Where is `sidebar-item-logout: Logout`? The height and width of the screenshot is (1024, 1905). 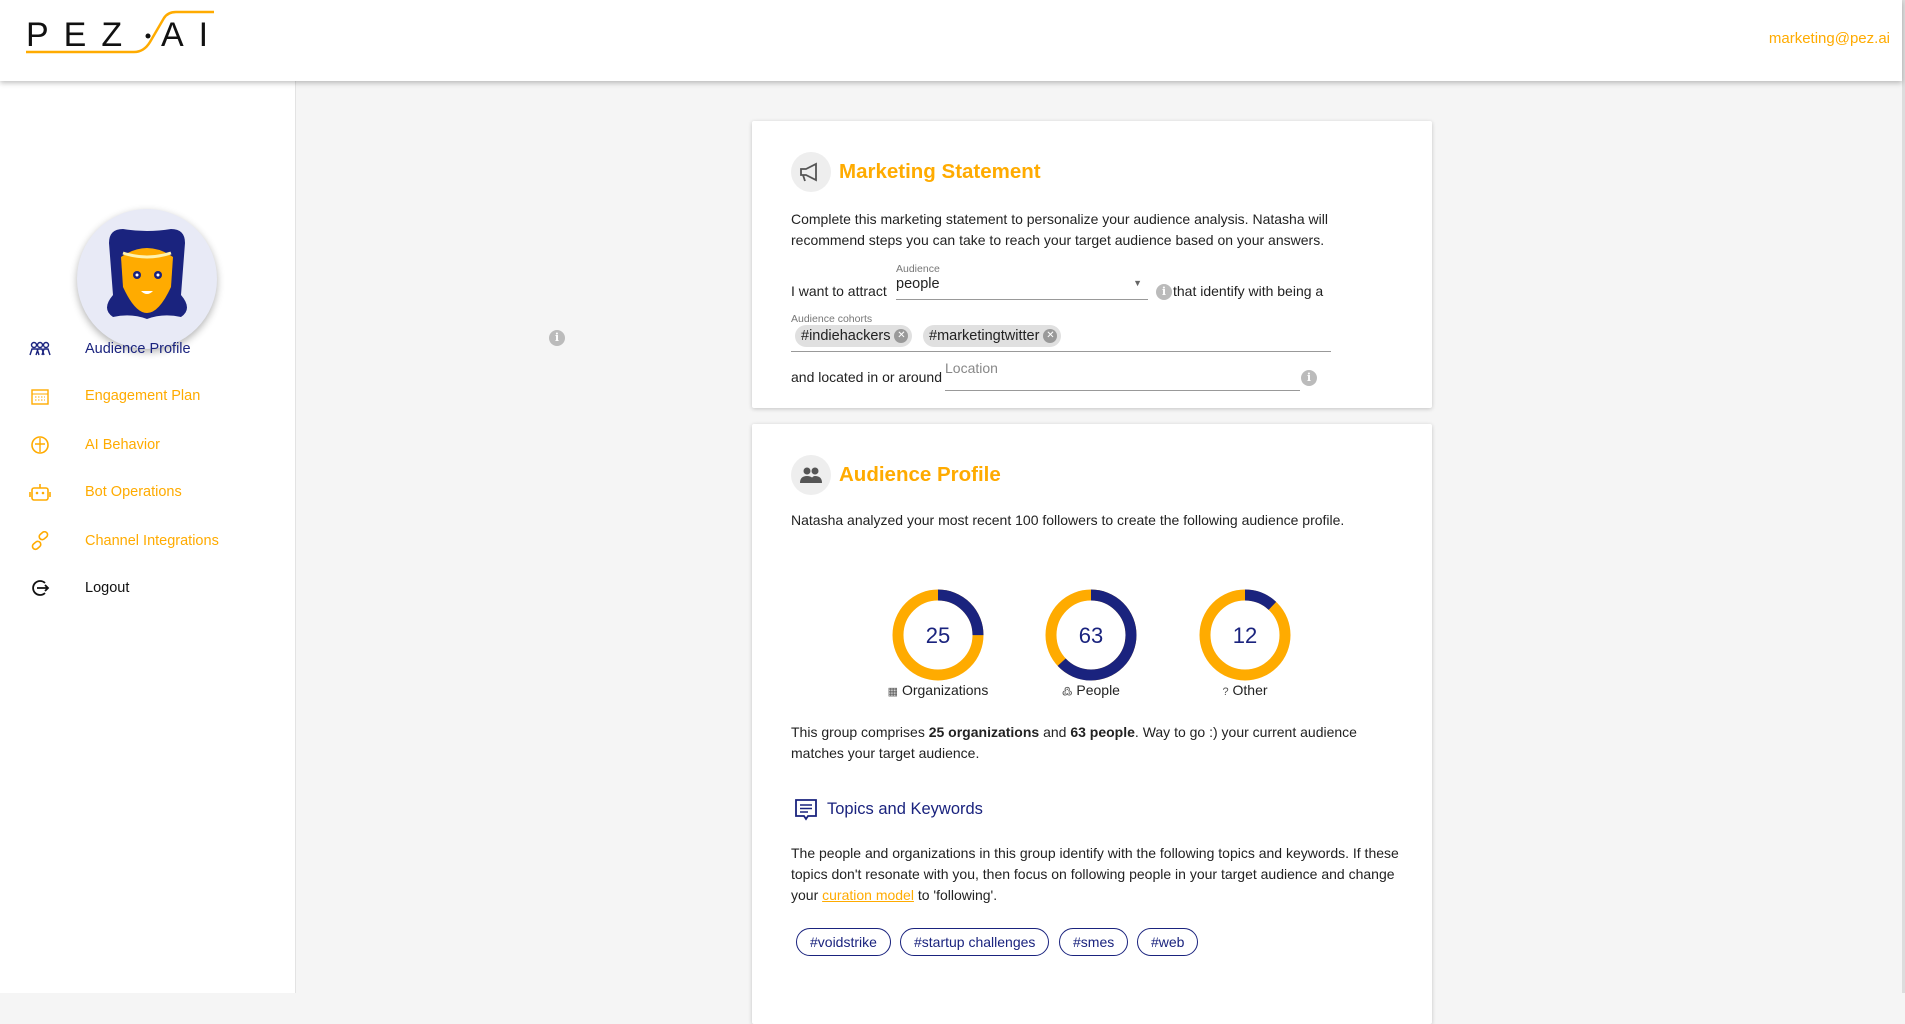
sidebar-item-logout: Logout is located at coordinates (148, 588).